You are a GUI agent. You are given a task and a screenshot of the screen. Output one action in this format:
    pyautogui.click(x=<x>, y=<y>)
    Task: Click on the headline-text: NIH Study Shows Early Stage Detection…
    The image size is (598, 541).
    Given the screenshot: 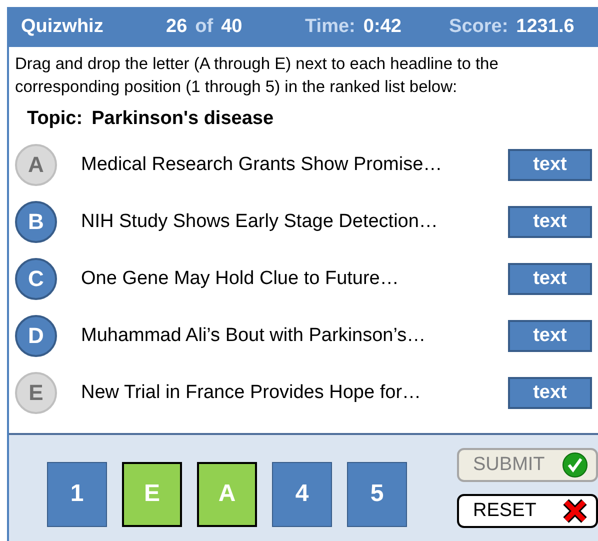 What is the action you would take?
    pyautogui.click(x=260, y=221)
    